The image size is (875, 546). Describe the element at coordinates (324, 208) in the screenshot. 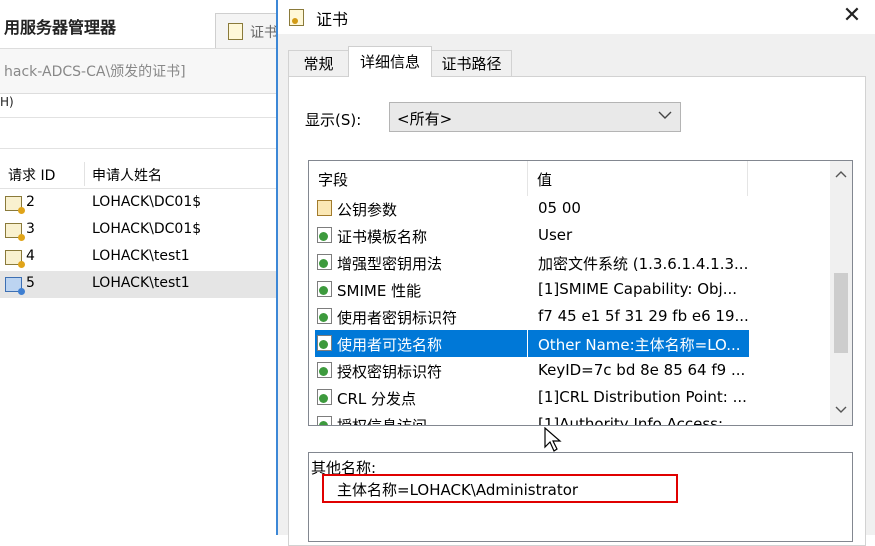

I see `key-icon` at that location.